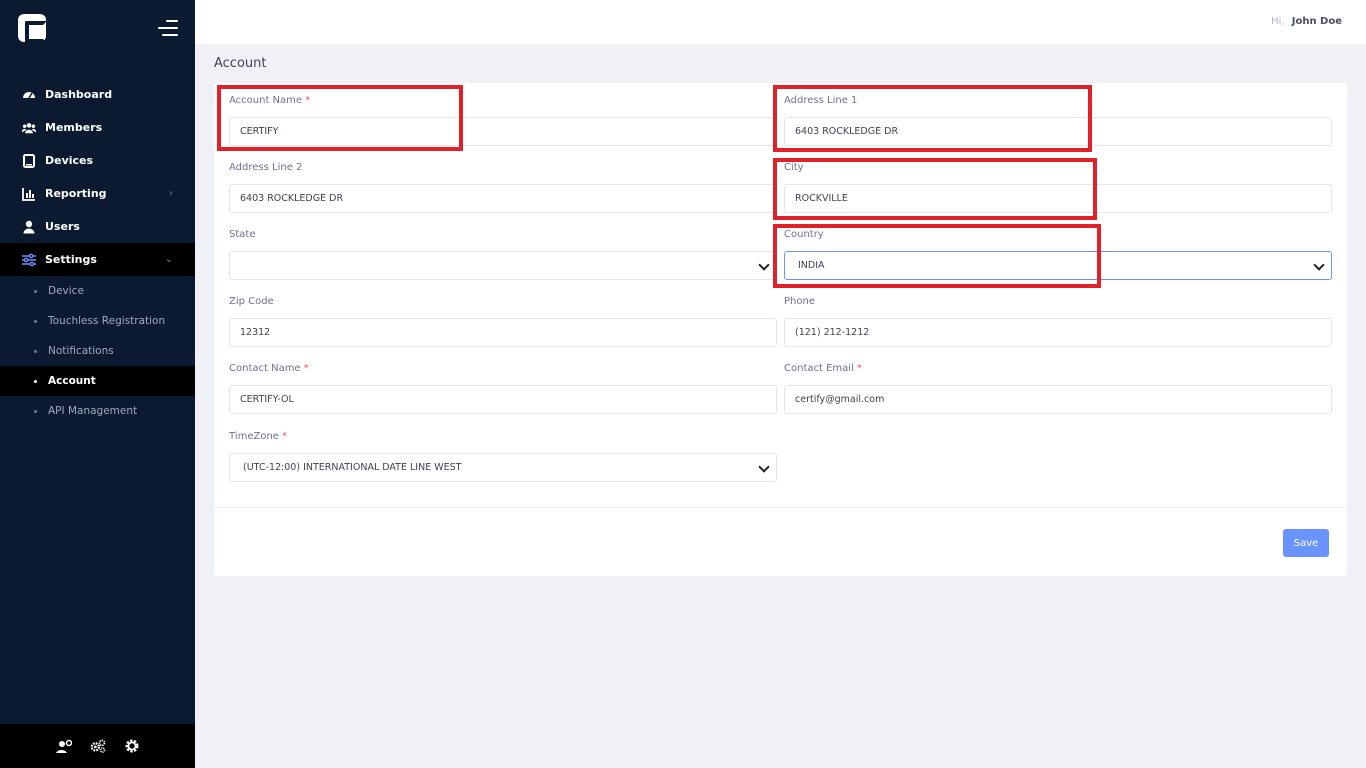 The image size is (1366, 768). Describe the element at coordinates (799, 301) in the screenshot. I see `phone-label: Phone` at that location.